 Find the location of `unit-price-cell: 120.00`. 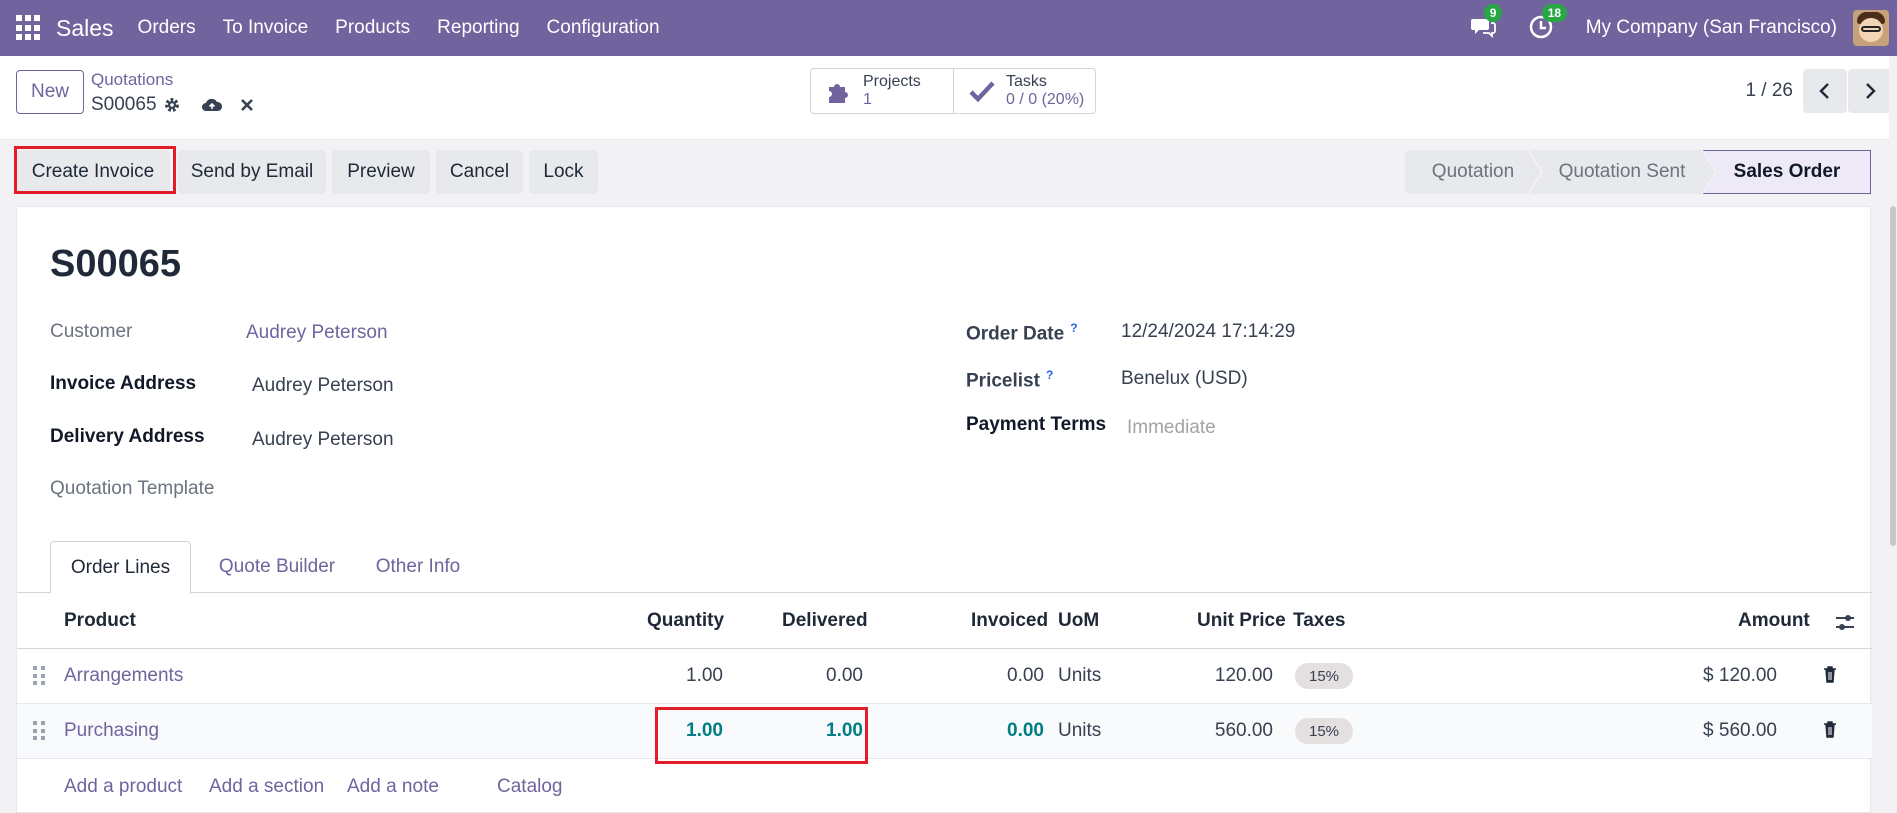

unit-price-cell: 120.00 is located at coordinates (1233, 676).